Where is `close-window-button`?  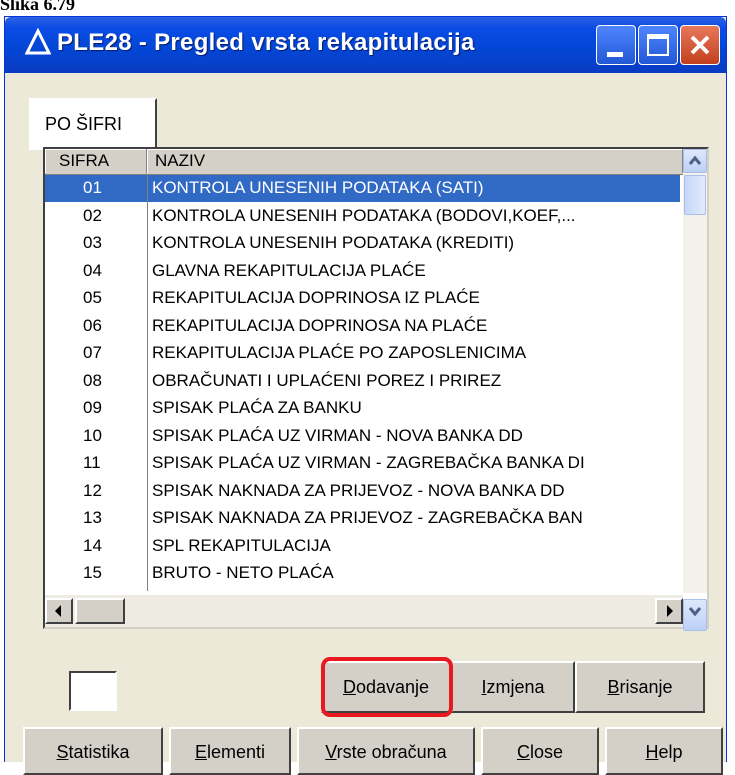
close-window-button is located at coordinates (700, 45).